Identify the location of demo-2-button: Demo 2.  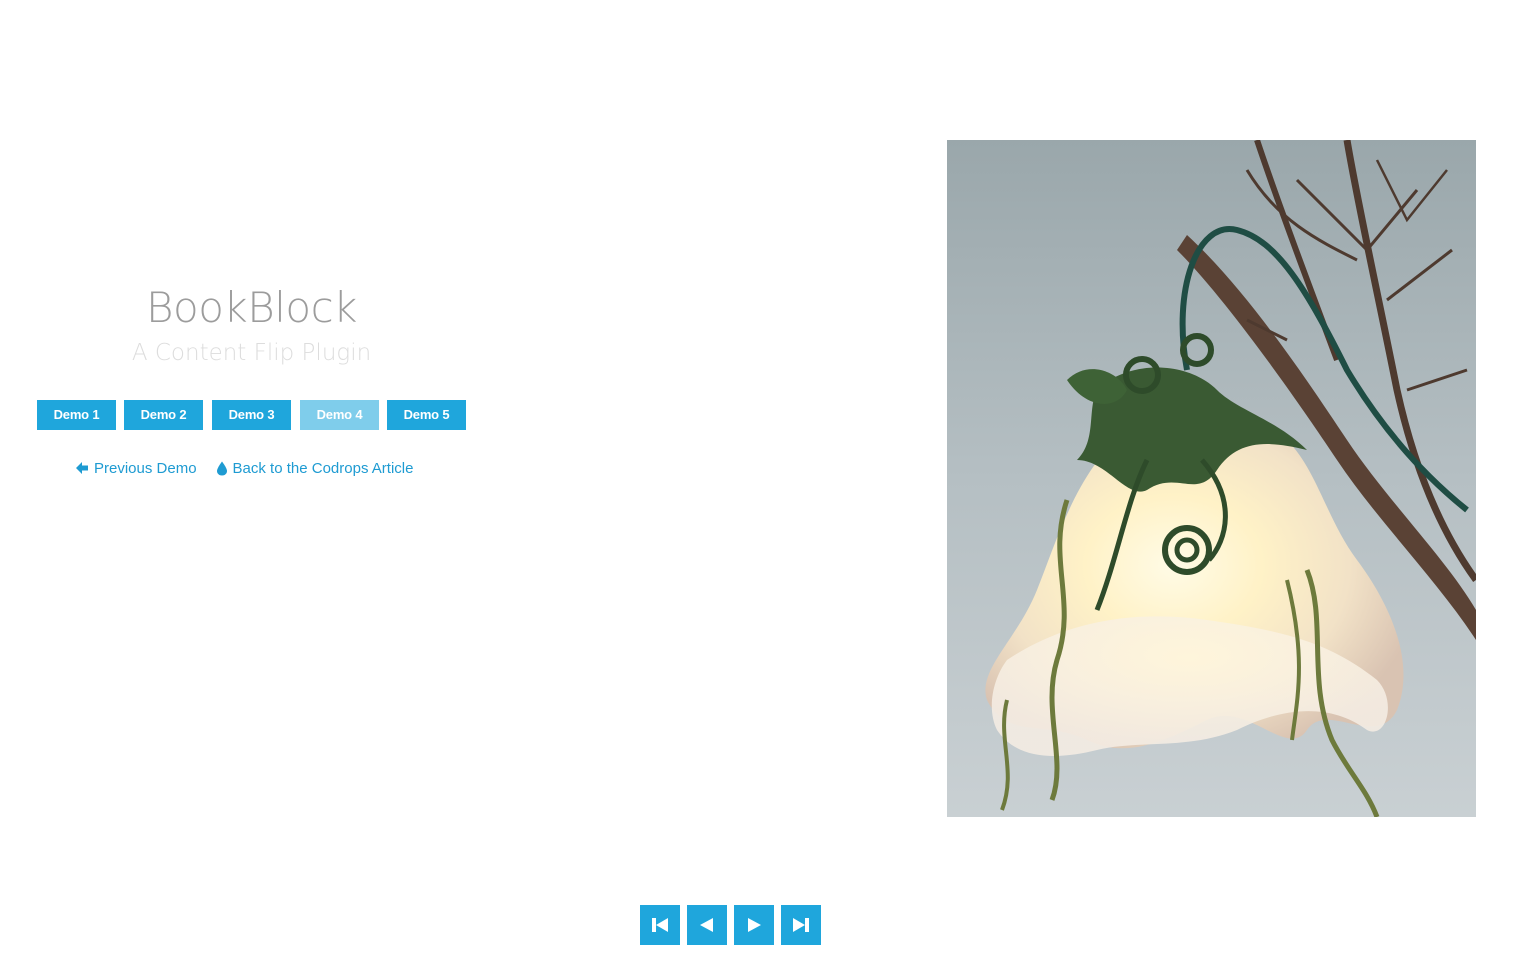
(163, 415).